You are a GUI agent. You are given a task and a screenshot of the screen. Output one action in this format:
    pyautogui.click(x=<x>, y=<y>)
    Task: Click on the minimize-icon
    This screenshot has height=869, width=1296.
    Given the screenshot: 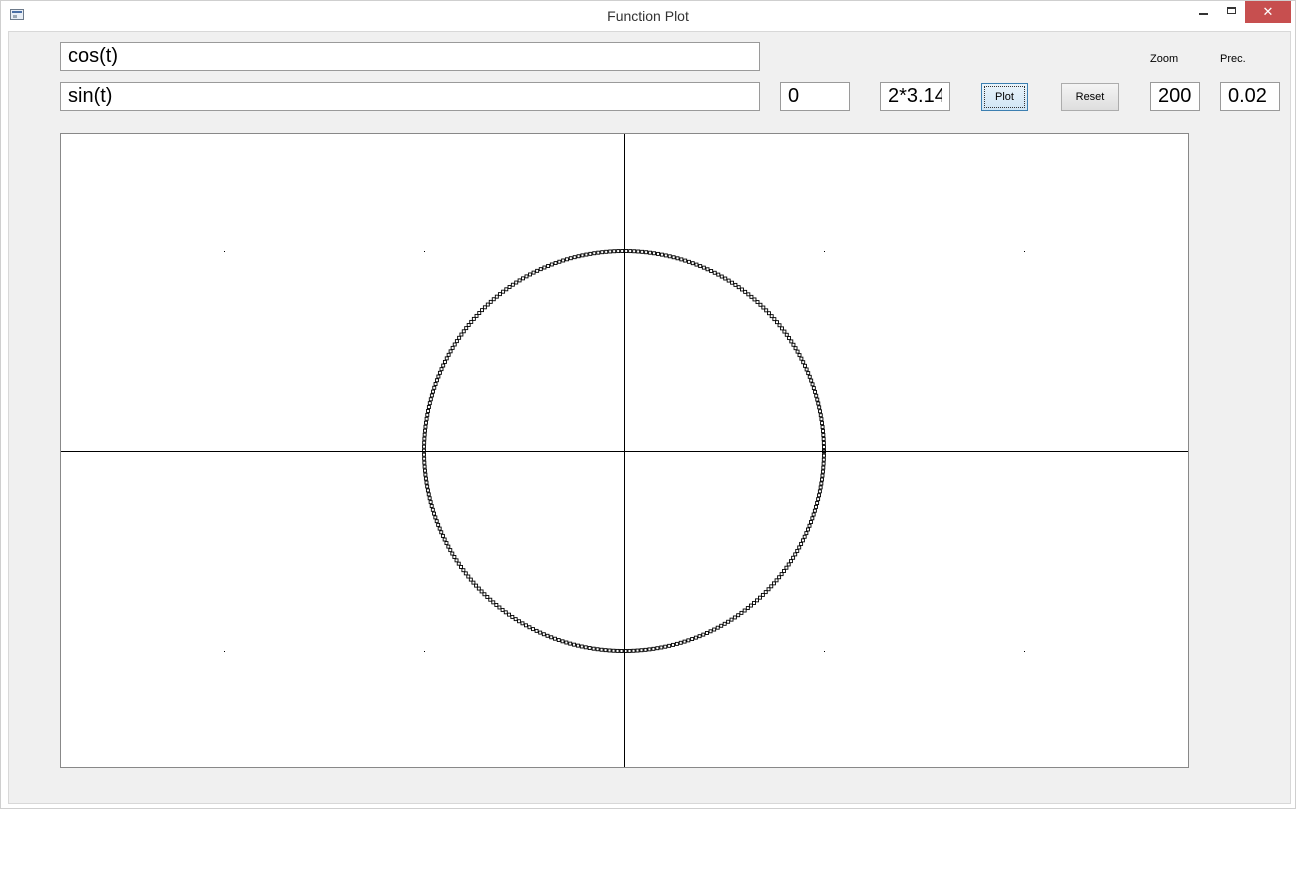 What is the action you would take?
    pyautogui.click(x=1203, y=14)
    